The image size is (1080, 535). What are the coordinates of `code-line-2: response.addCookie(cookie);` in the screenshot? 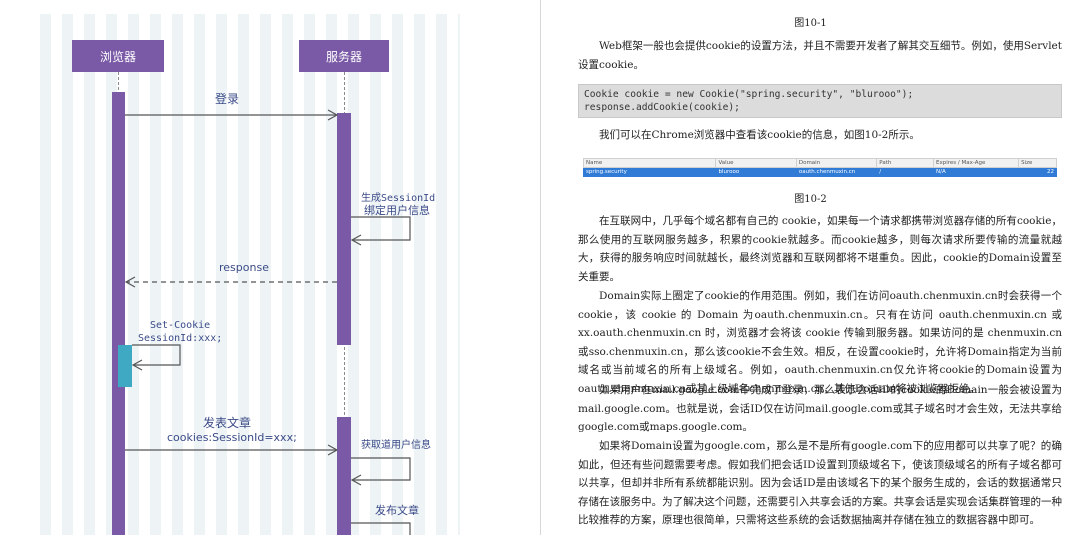 It's located at (662, 107).